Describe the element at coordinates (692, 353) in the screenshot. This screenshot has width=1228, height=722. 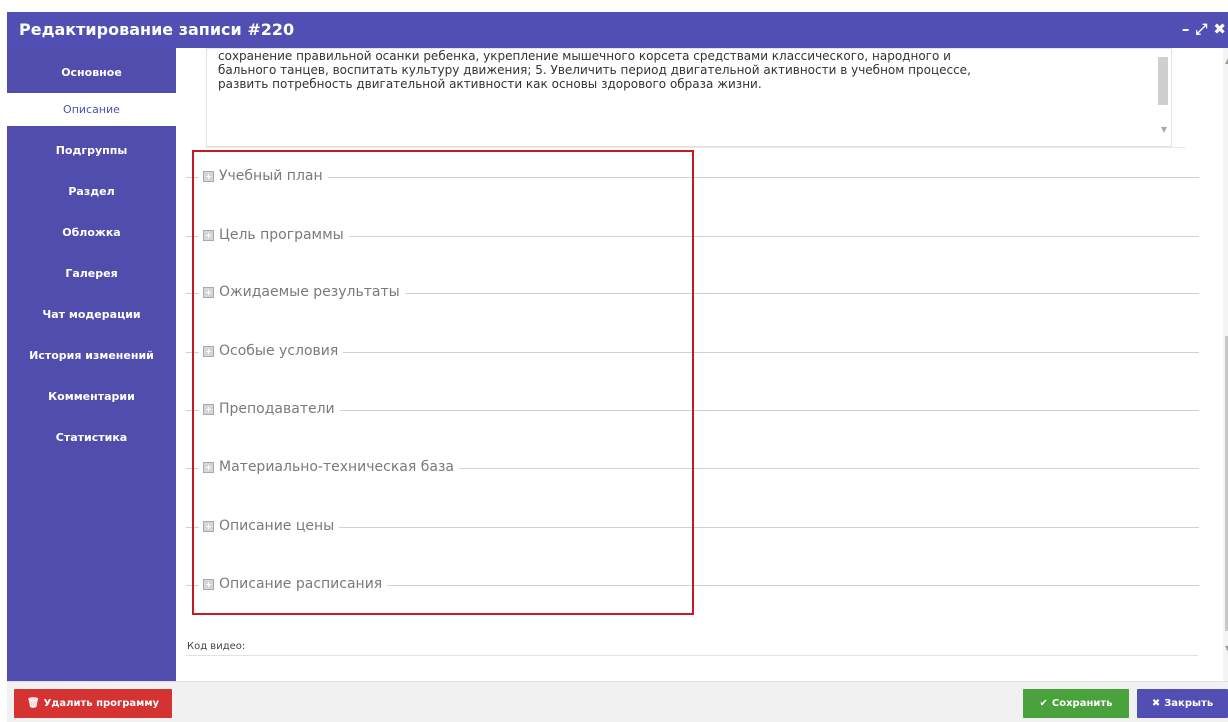
I see `section-special-conditions: Особые условия` at that location.